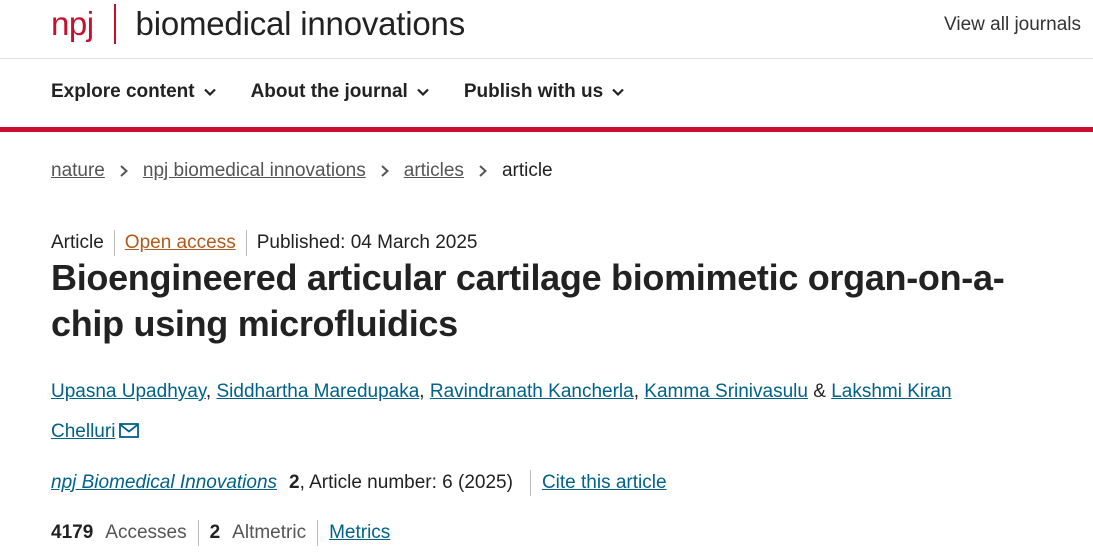 Image resolution: width=1093 pixels, height=560 pixels. I want to click on header-accent-line, so click(546, 129).